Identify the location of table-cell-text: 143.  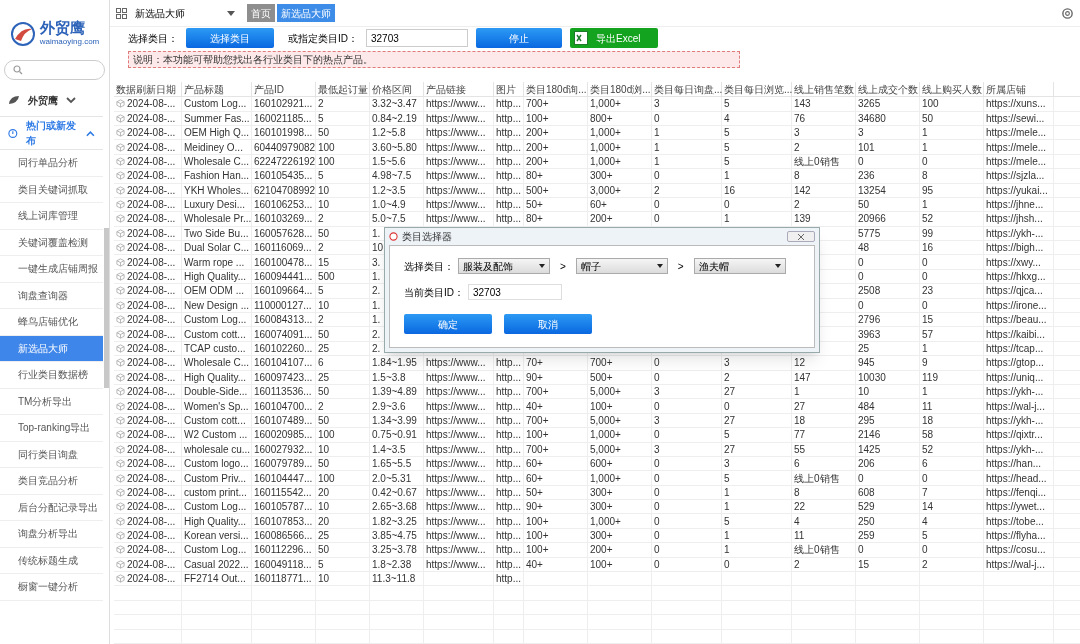
(802, 104).